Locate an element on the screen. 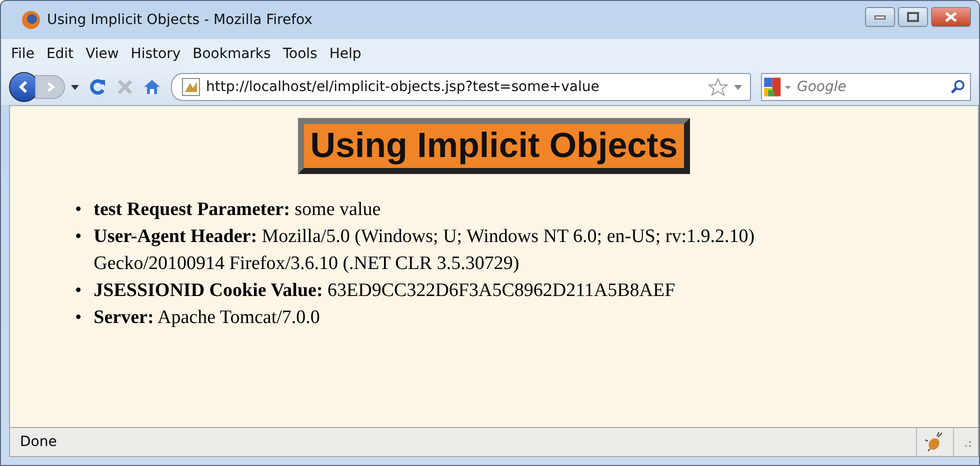 This screenshot has height=466, width=980. menu-item: File is located at coordinates (22, 54).